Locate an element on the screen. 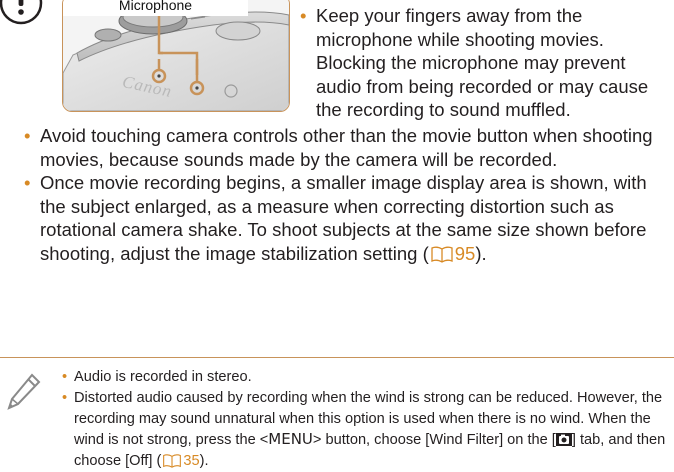 The width and height of the screenshot is (674, 472). camera-tab-icon is located at coordinates (563, 440).